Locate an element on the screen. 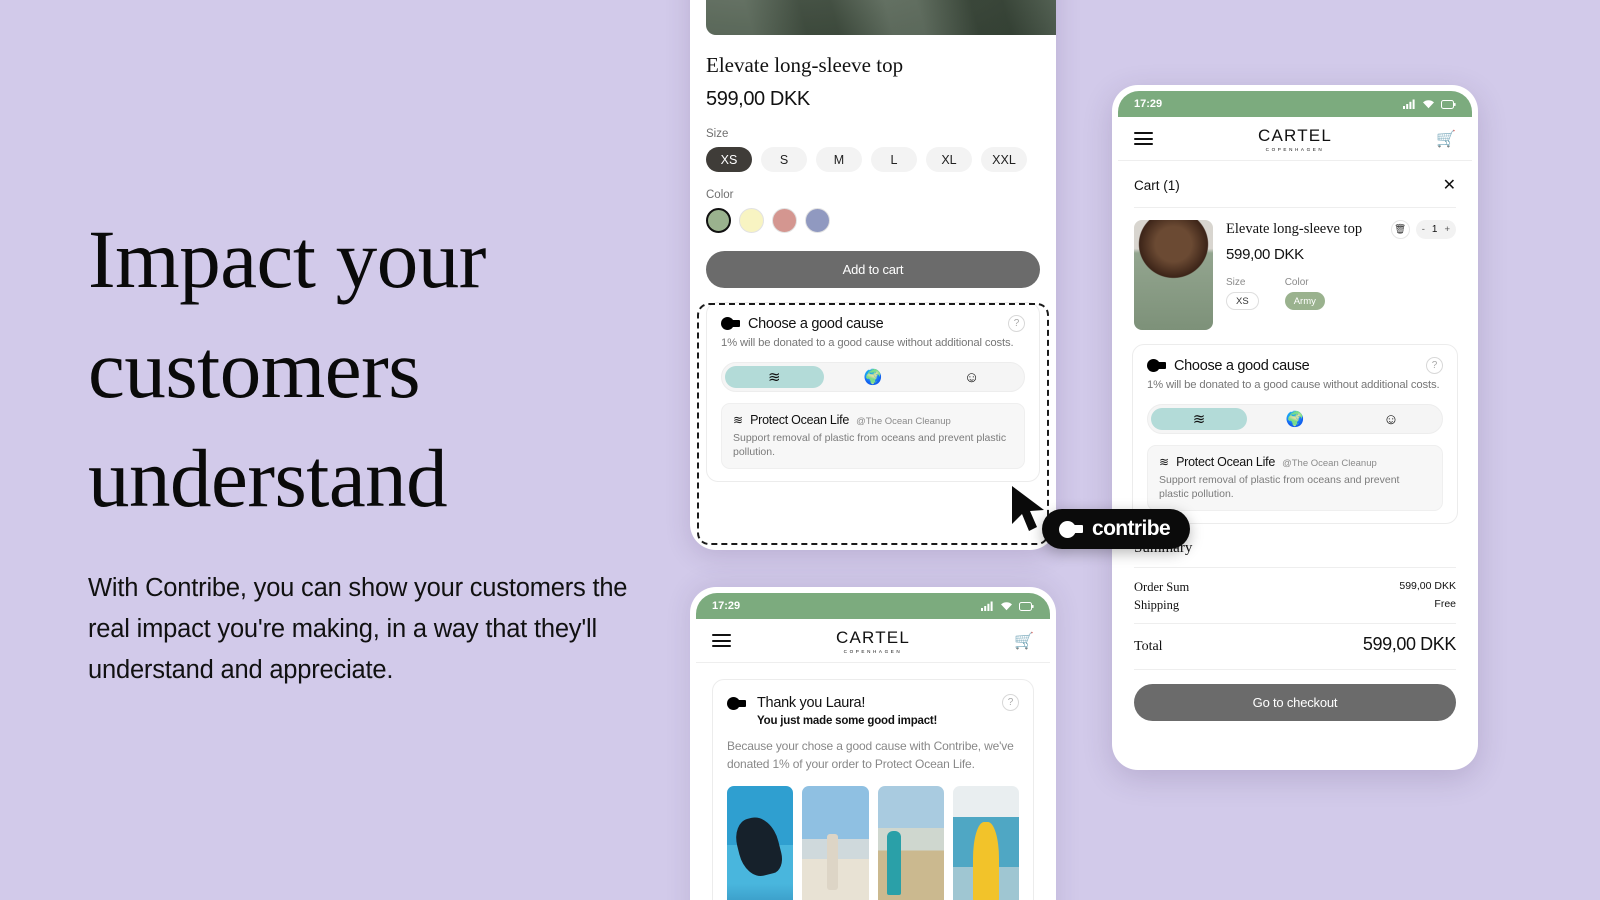  thank-you-subtitle: You just made some good impact! is located at coordinates (847, 721).